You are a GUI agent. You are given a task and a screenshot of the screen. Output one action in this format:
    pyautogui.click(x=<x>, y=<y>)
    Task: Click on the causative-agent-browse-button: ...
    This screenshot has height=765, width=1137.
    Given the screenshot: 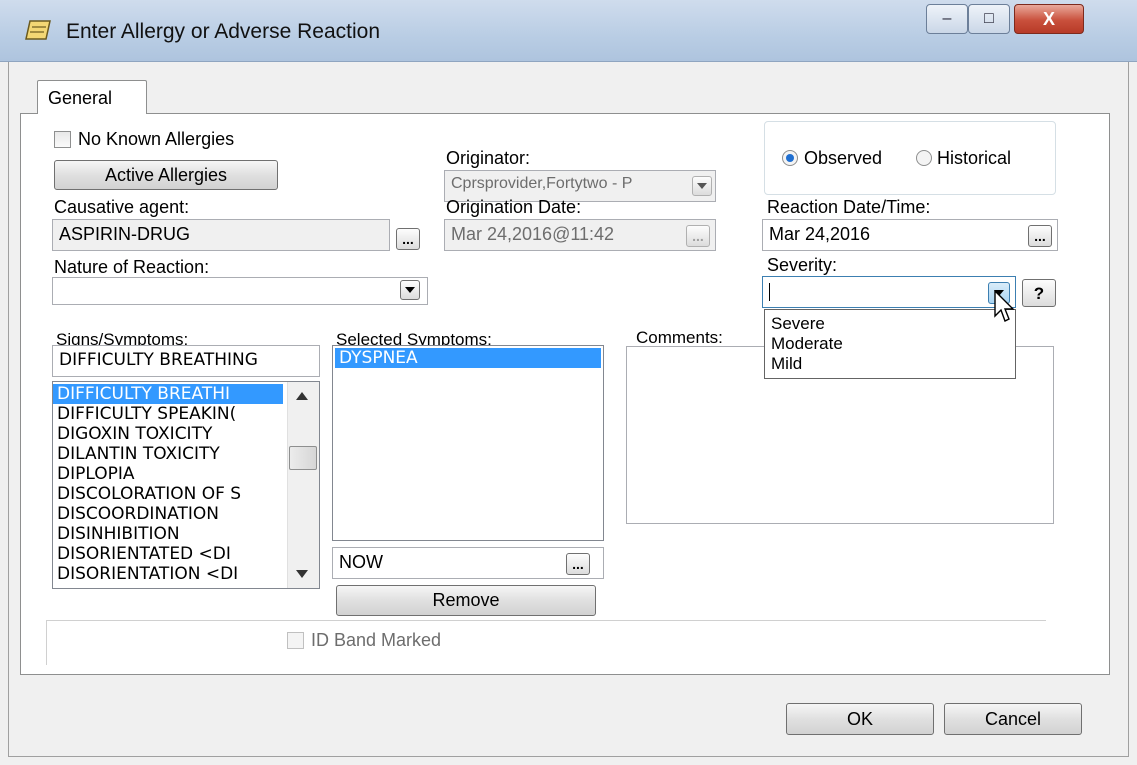 What is the action you would take?
    pyautogui.click(x=408, y=239)
    